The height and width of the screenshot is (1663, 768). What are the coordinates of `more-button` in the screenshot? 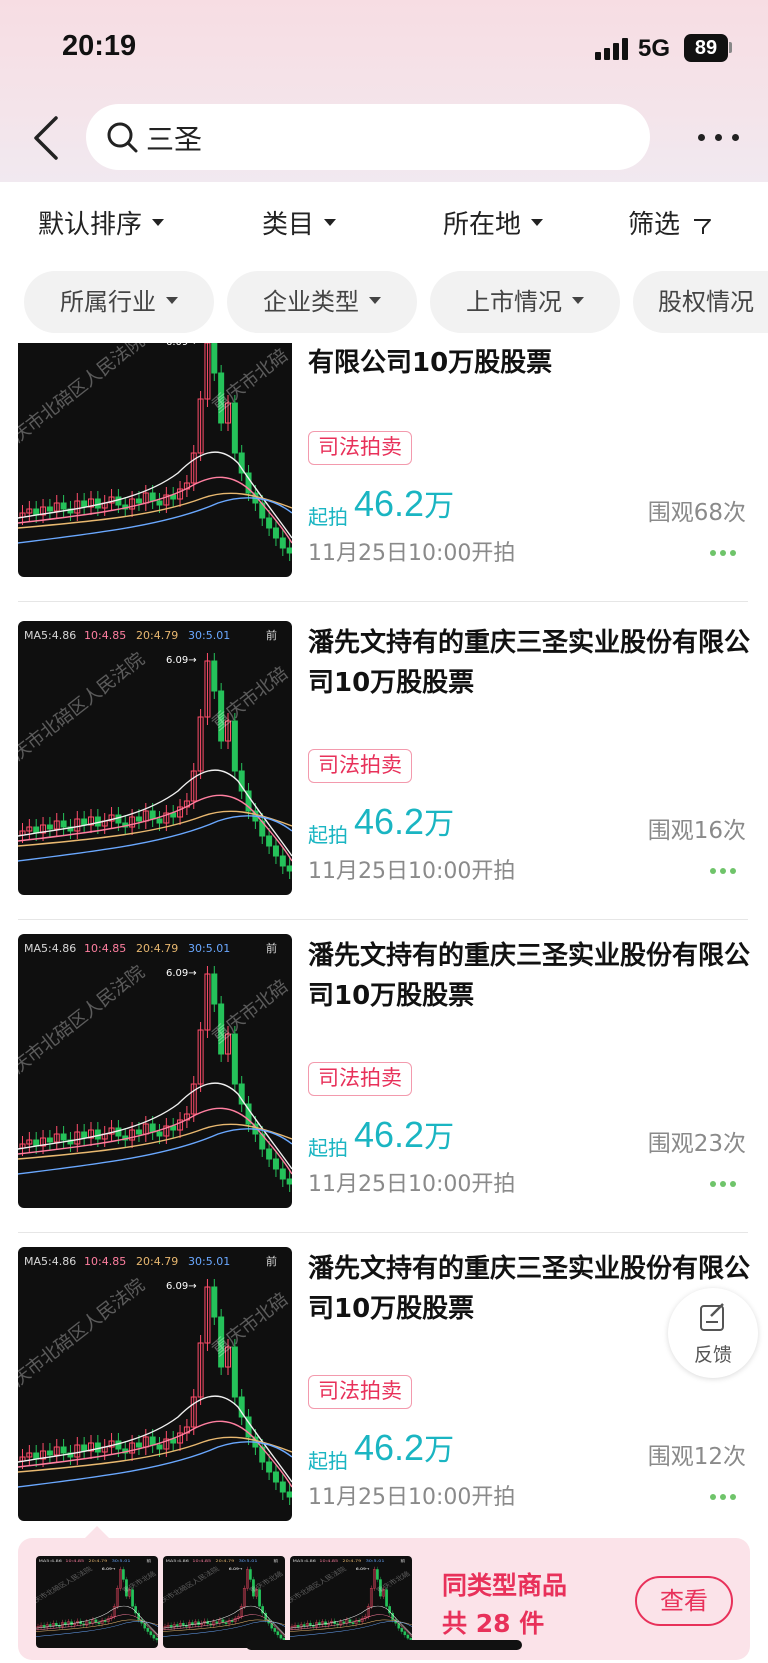 It's located at (719, 137).